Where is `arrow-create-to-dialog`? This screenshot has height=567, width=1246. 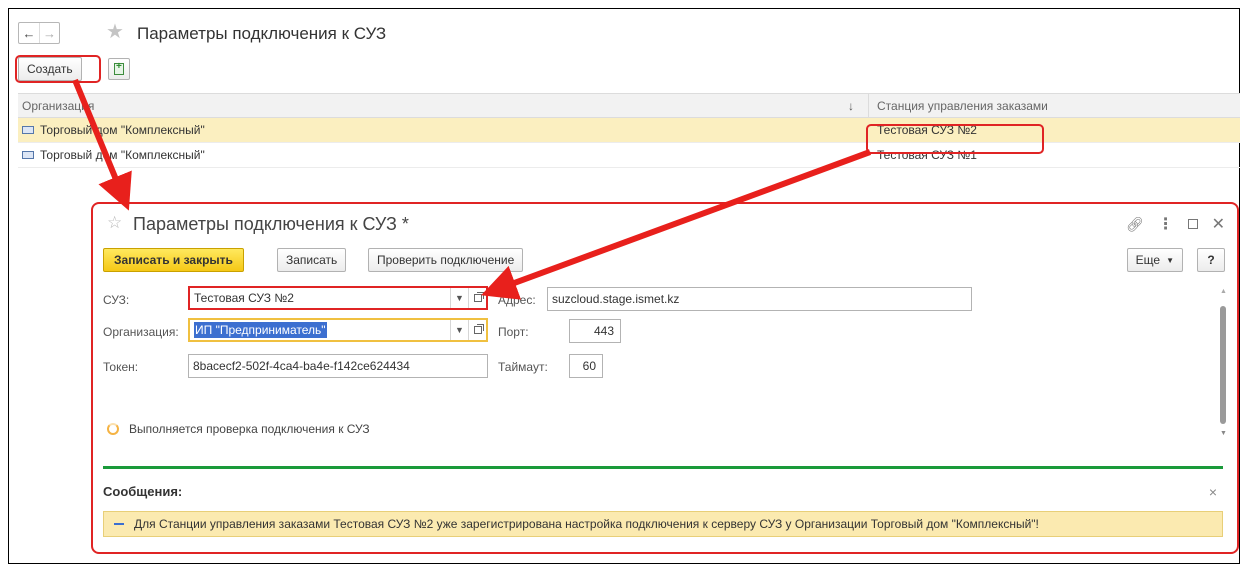 arrow-create-to-dialog is located at coordinates (102, 144).